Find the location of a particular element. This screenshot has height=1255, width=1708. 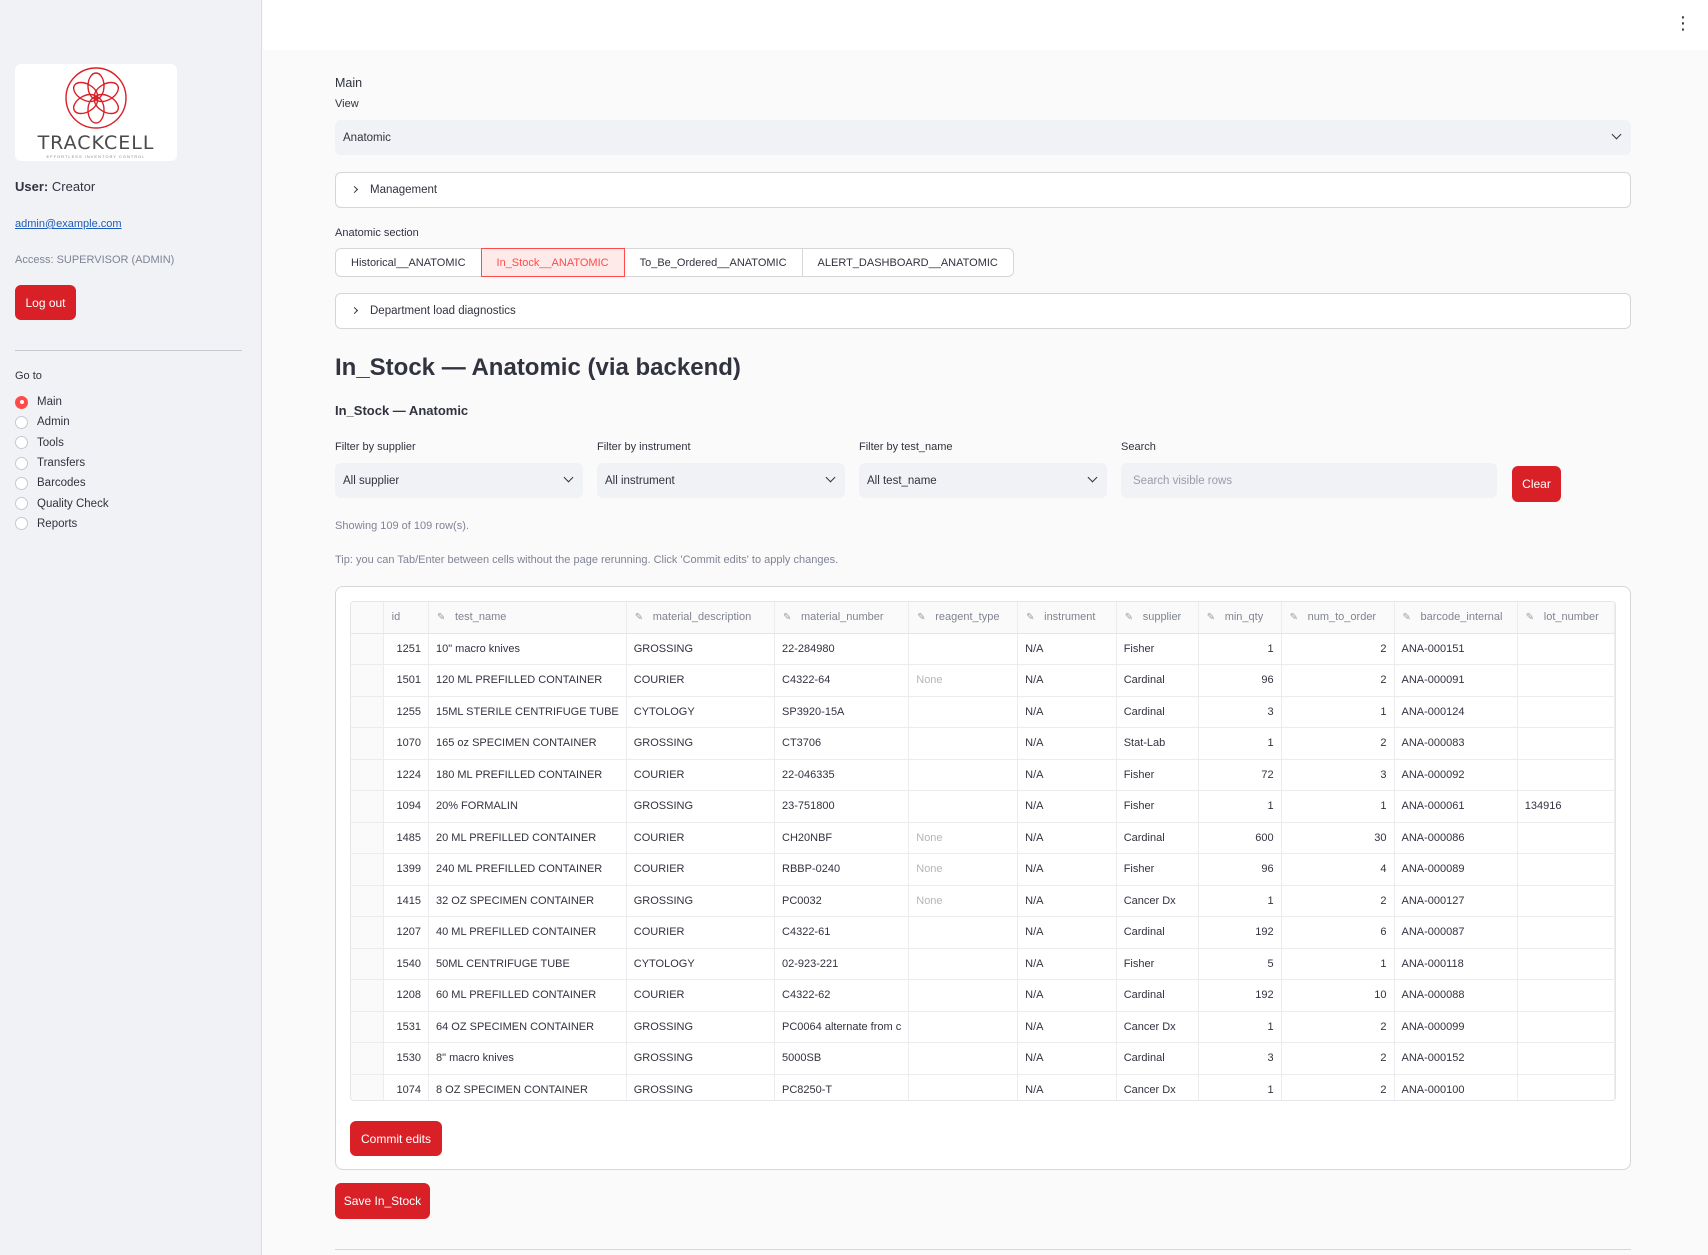

cell-barcode_internal: ANA-000151 is located at coordinates (1456, 649).